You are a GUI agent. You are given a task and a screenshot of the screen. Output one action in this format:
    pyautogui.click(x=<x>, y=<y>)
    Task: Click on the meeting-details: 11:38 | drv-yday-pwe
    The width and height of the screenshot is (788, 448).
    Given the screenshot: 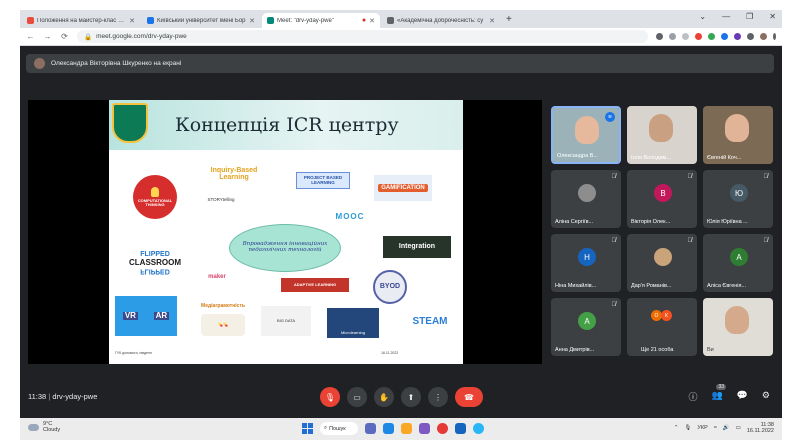 What is the action you would take?
    pyautogui.click(x=63, y=396)
    